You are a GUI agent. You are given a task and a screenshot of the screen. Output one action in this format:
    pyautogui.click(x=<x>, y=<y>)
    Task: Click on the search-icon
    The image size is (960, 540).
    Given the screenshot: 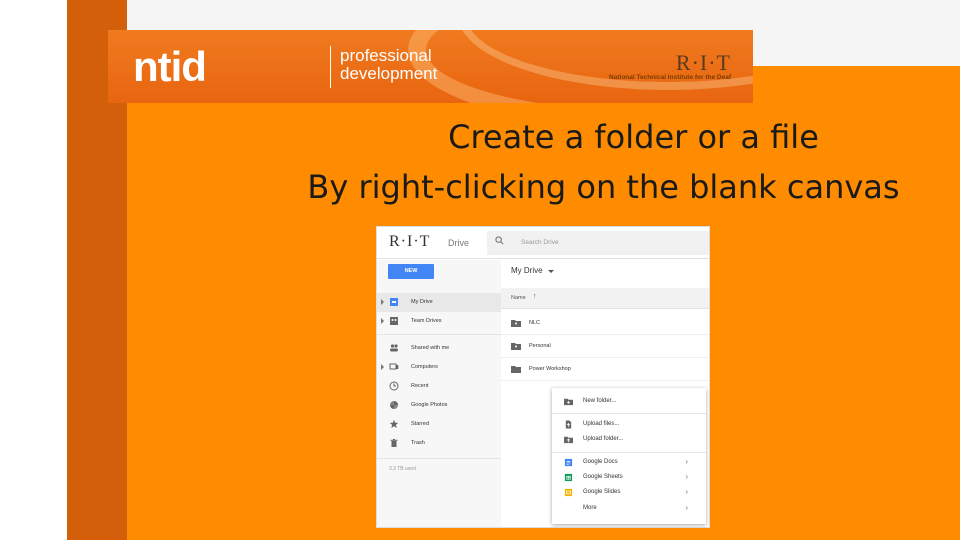 What is the action you would take?
    pyautogui.click(x=499, y=240)
    